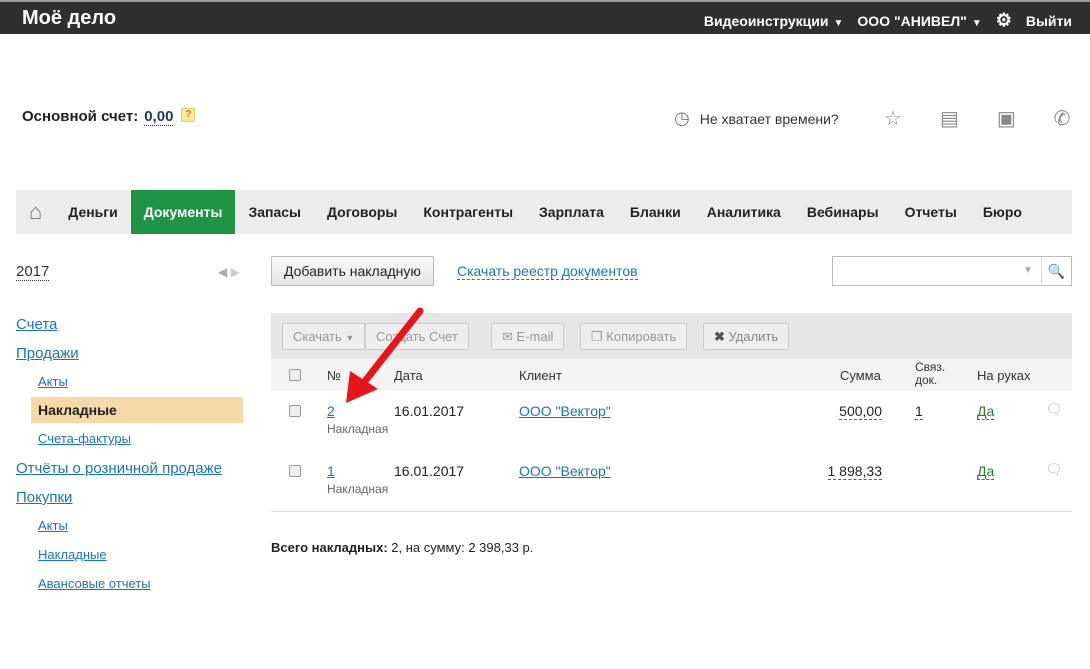  What do you see at coordinates (119, 468) in the screenshot?
I see `sidebar-retail-reports: Отчёты о розничной продаже` at bounding box center [119, 468].